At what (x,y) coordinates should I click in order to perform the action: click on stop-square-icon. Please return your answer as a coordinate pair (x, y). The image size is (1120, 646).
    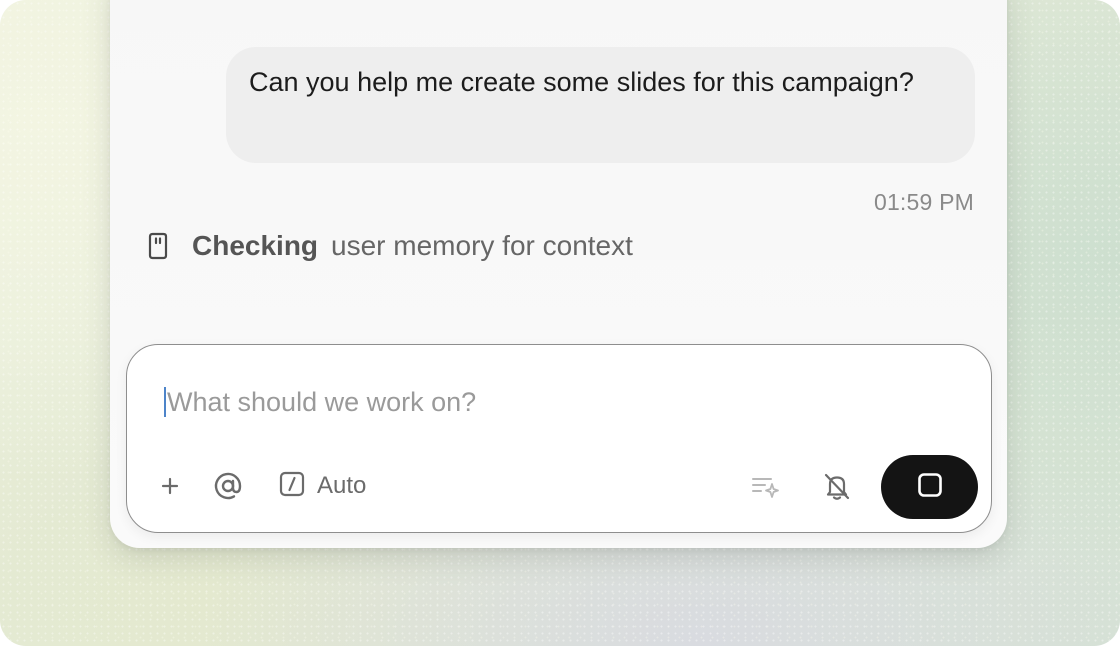
    Looking at the image, I should click on (930, 487).